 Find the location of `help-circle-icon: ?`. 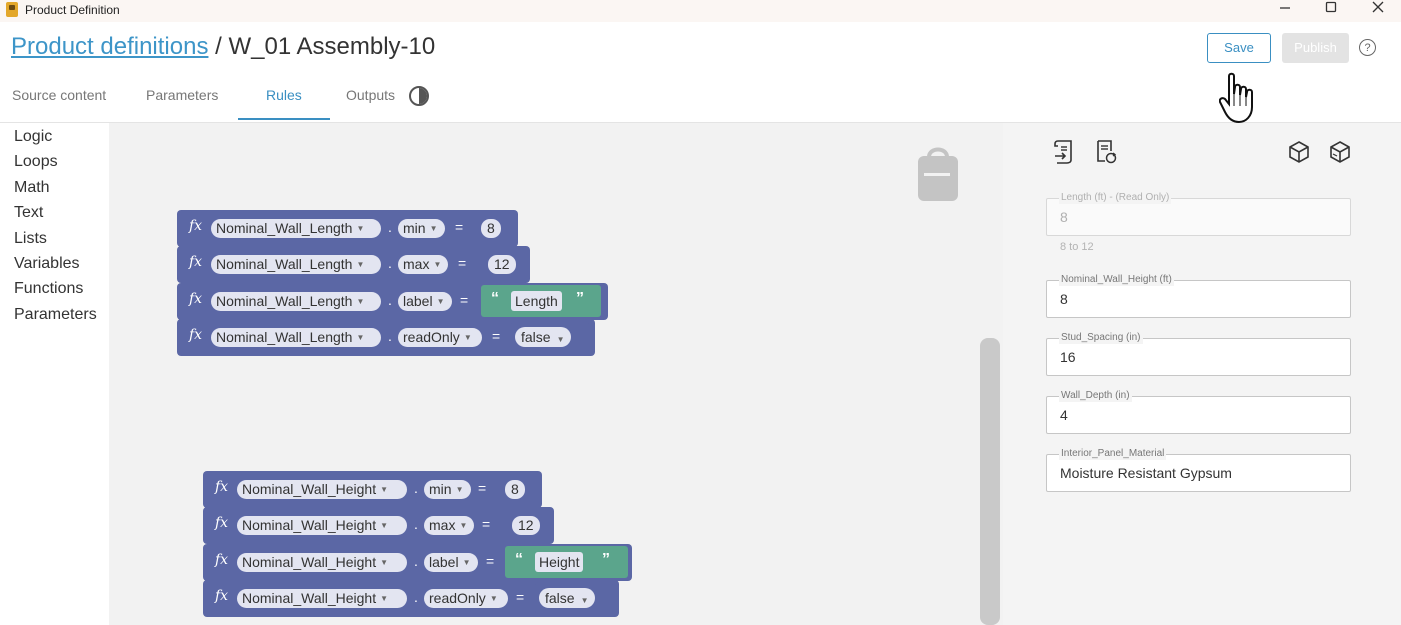

help-circle-icon: ? is located at coordinates (1367, 47).